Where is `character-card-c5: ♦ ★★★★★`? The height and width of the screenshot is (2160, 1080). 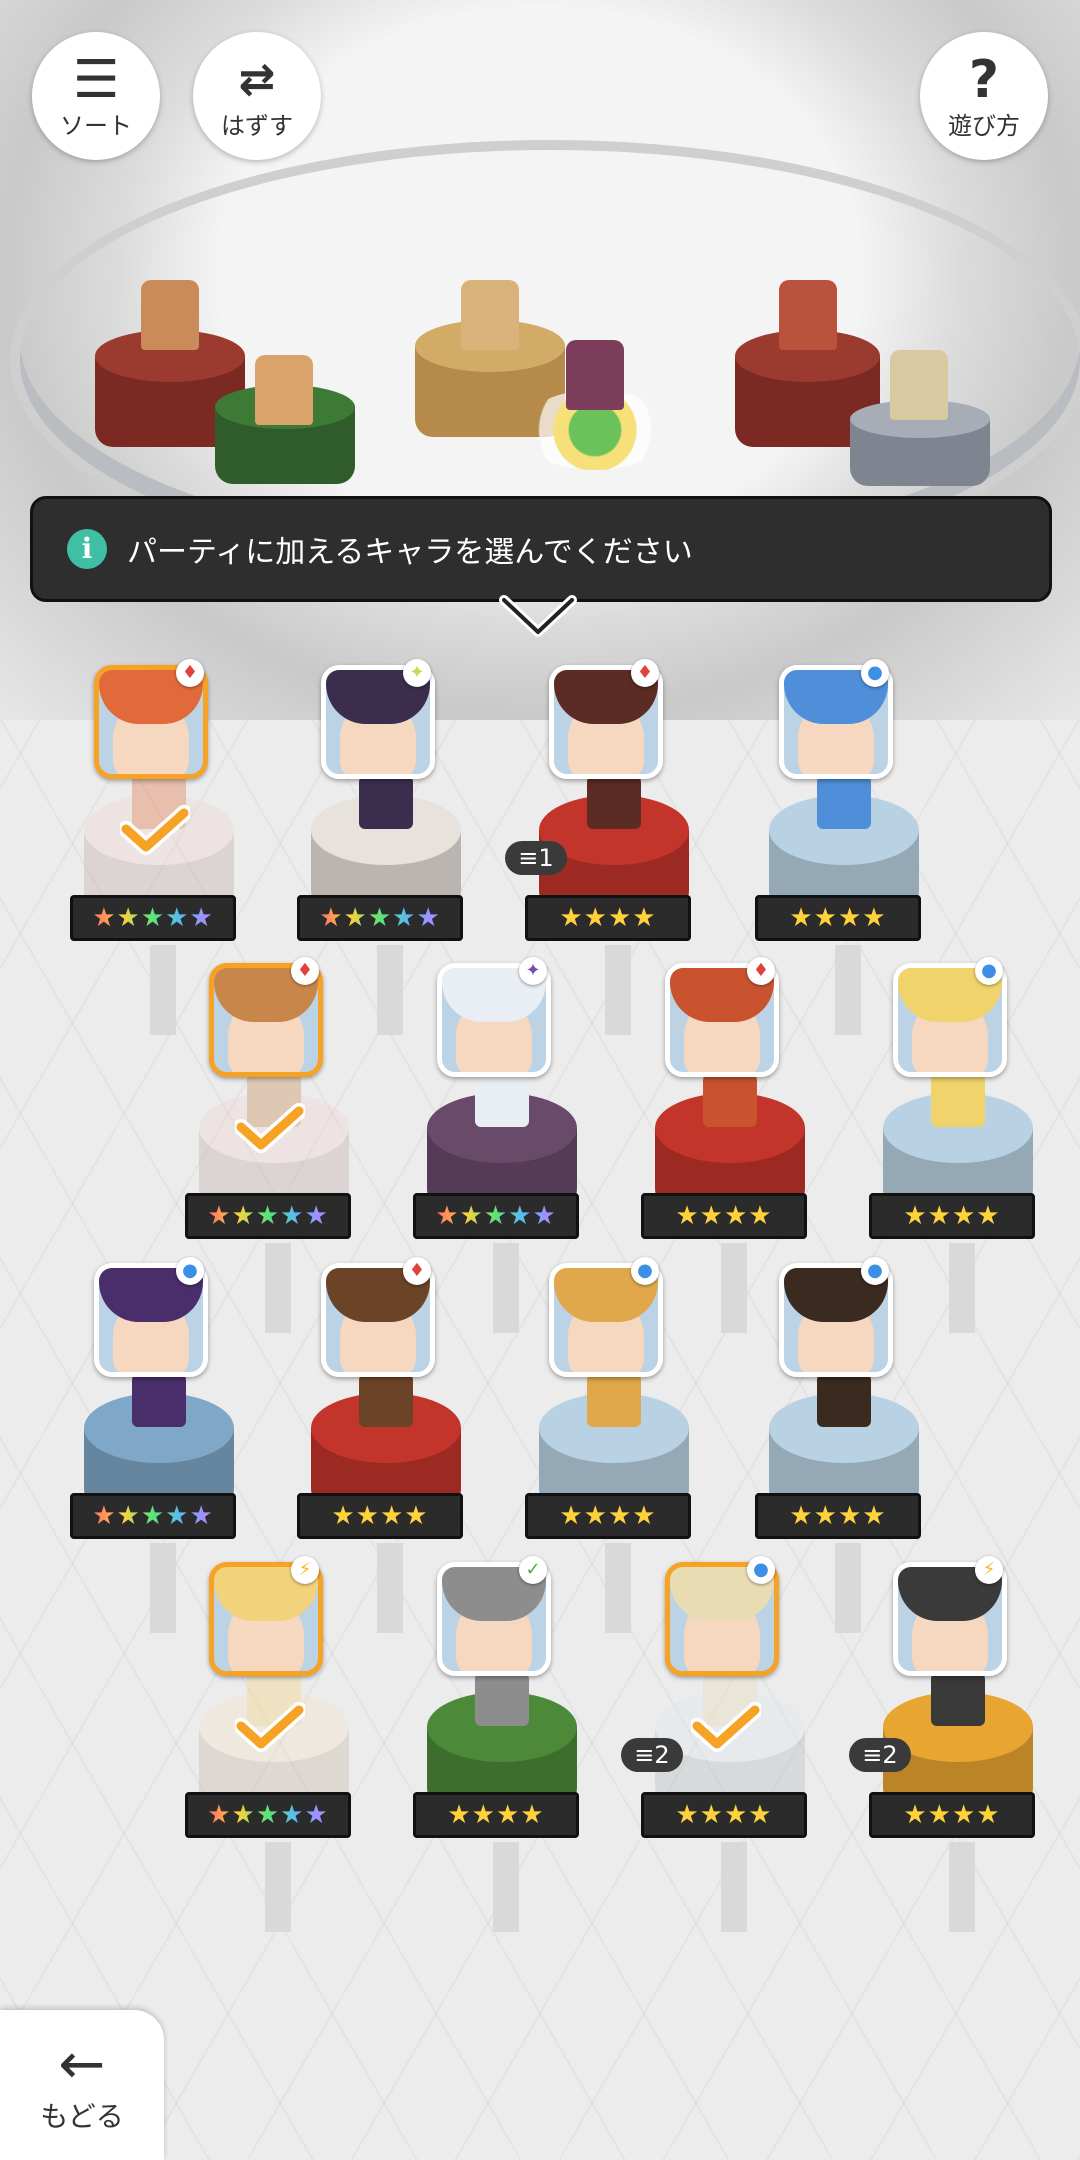 character-card-c5: ♦ ★★★★★ is located at coordinates (285, 1145).